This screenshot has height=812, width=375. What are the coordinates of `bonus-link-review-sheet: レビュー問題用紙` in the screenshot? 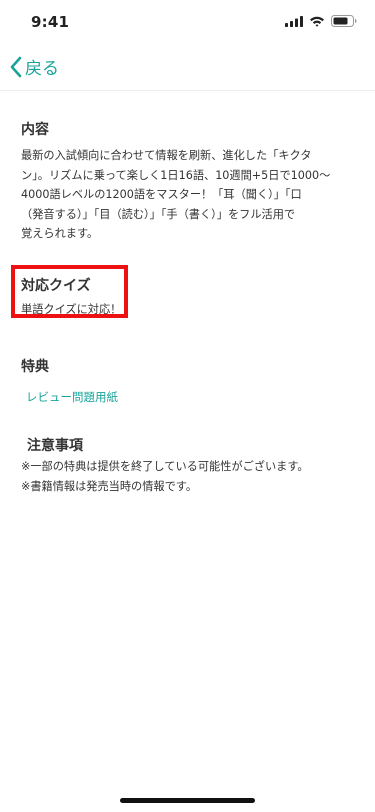 It's located at (72, 397).